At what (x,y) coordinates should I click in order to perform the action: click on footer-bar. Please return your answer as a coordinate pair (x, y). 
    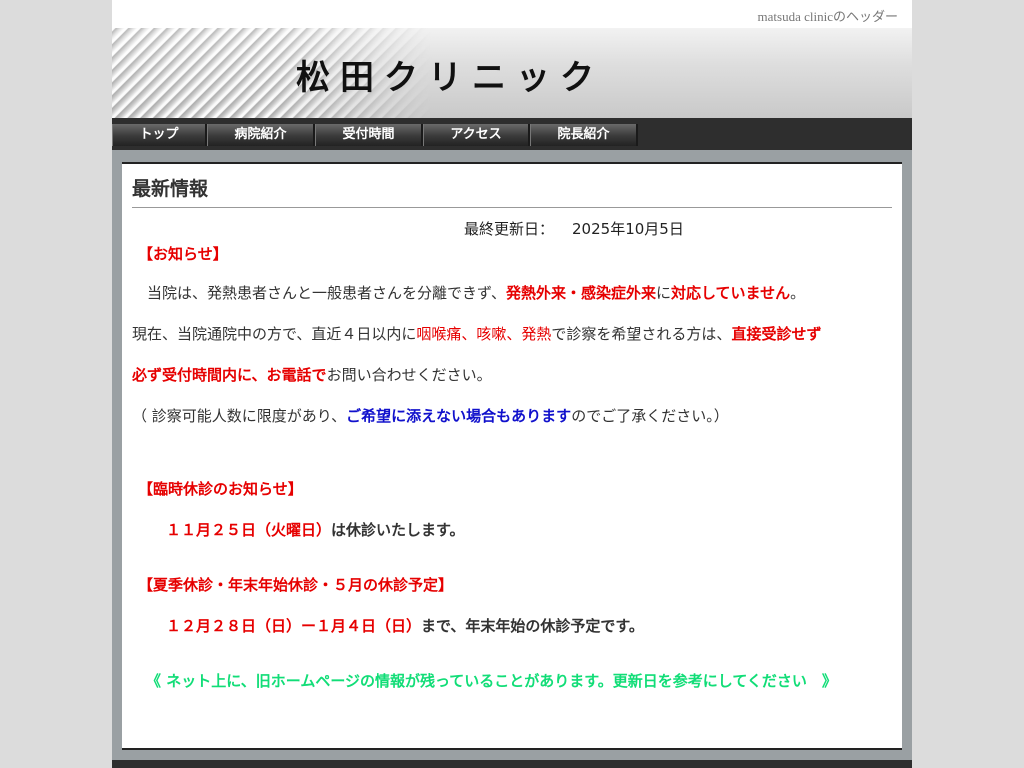
    Looking at the image, I should click on (512, 764).